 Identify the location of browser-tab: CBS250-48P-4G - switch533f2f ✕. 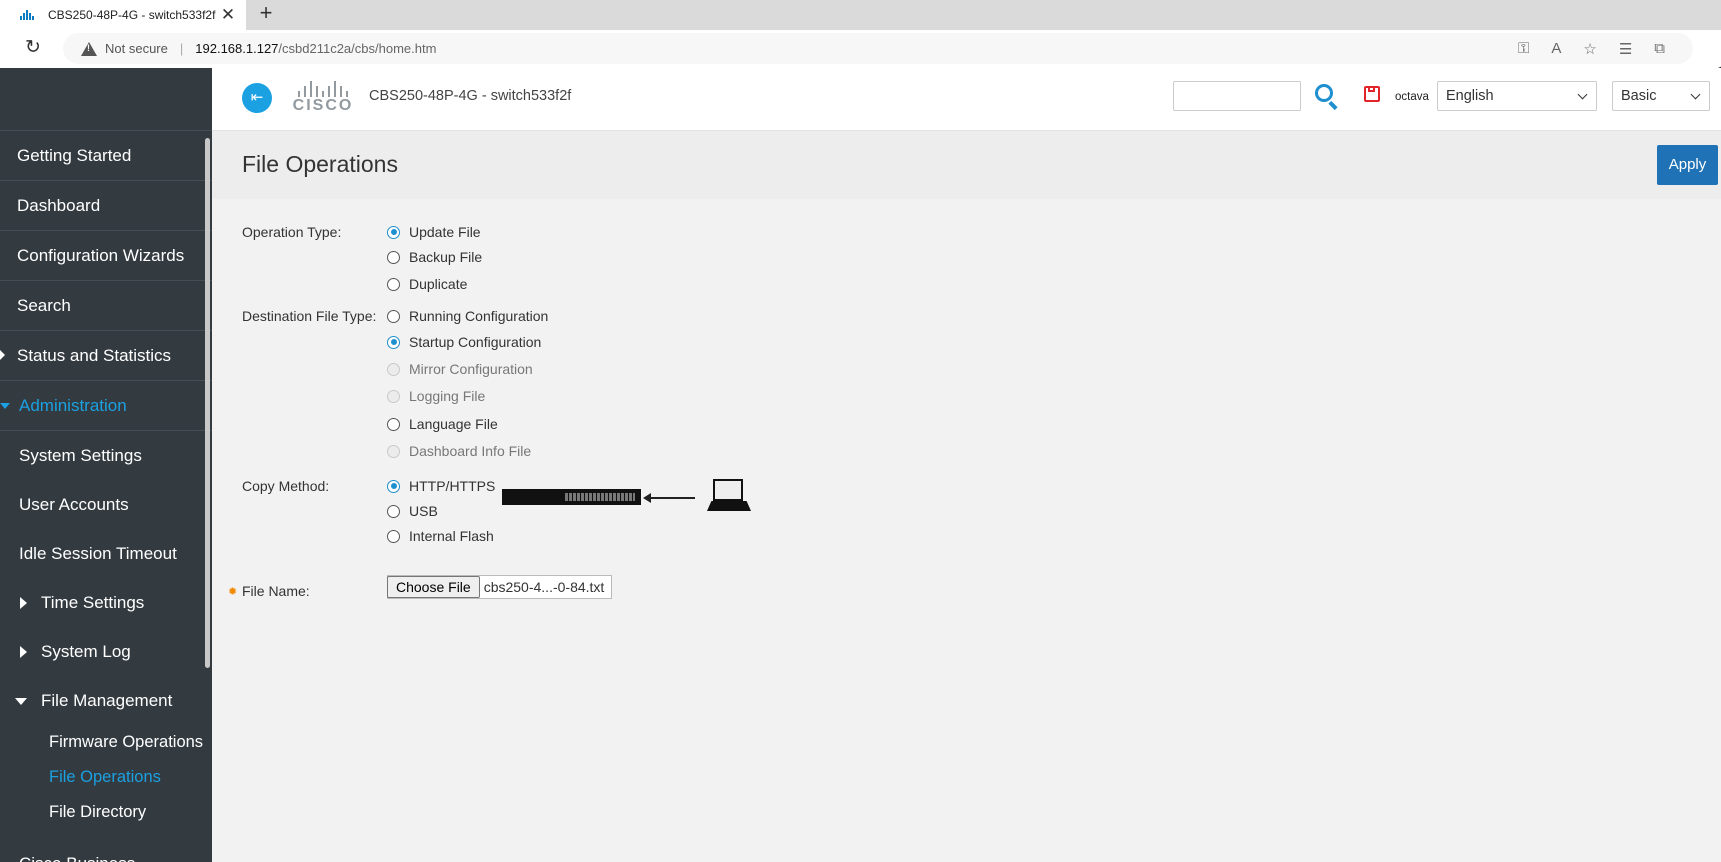
(123, 15).